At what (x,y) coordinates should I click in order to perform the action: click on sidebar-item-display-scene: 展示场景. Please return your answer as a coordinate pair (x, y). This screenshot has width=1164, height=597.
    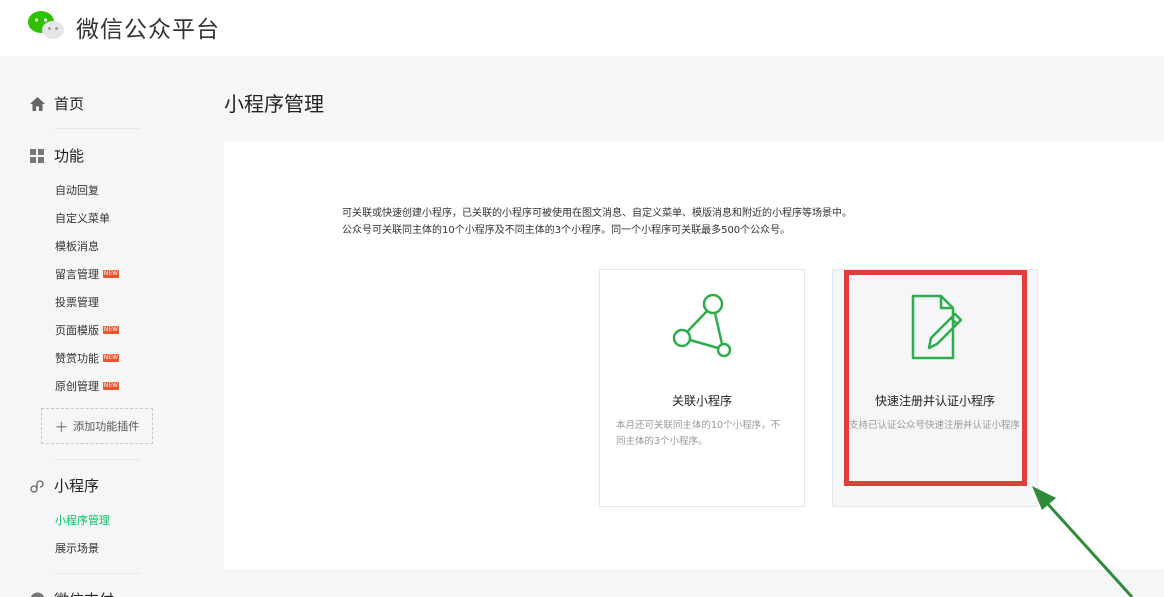
    Looking at the image, I should click on (77, 548).